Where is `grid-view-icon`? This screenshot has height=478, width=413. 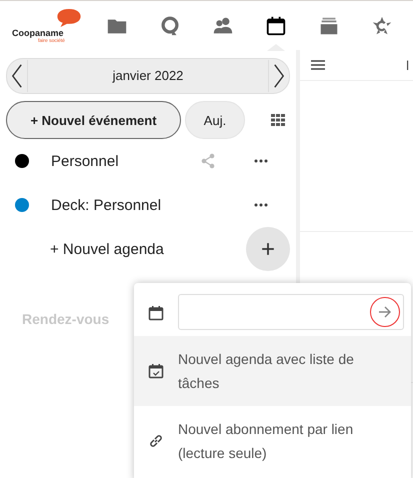
grid-view-icon is located at coordinates (278, 120).